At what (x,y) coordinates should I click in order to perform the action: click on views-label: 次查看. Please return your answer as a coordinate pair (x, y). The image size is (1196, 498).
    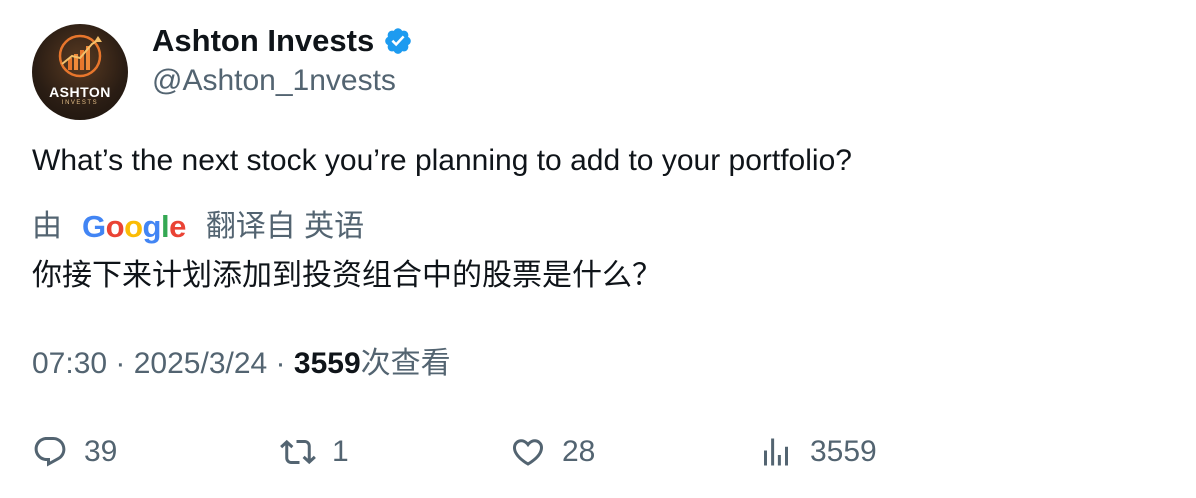
    Looking at the image, I should click on (405, 363).